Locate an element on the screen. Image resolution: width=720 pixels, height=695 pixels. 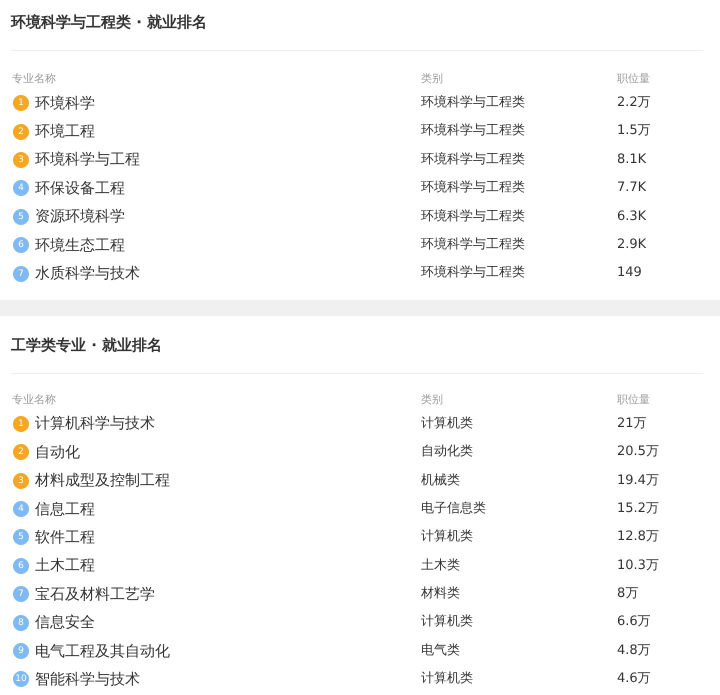
category-cell-text: 自动化类 is located at coordinates (447, 452).